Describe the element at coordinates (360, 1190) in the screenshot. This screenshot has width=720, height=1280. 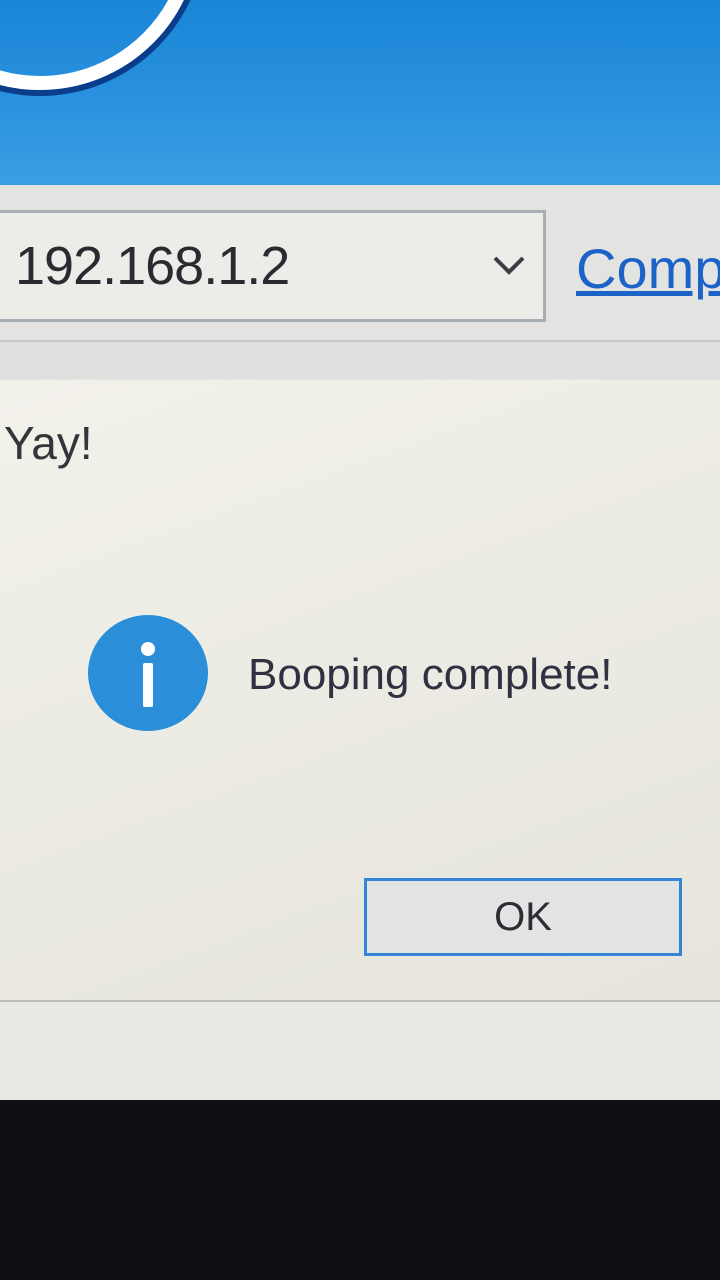
I see `monitor-bezel` at that location.